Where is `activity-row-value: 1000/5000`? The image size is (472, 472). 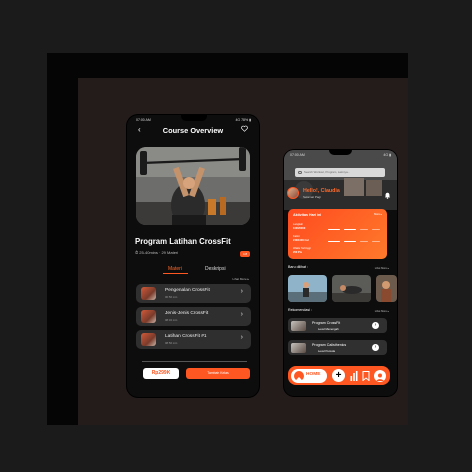 activity-row-value: 1000/5000 is located at coordinates (299, 228).